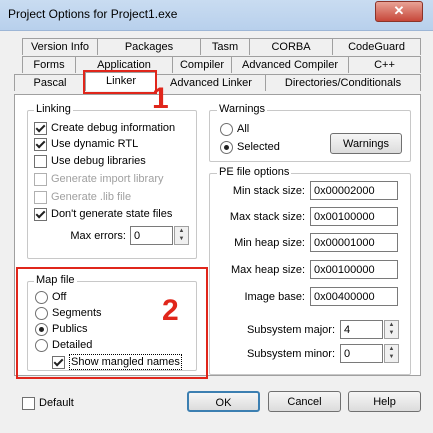 This screenshot has width=433, height=433. I want to click on linking-group-title: Linking, so click(53, 109).